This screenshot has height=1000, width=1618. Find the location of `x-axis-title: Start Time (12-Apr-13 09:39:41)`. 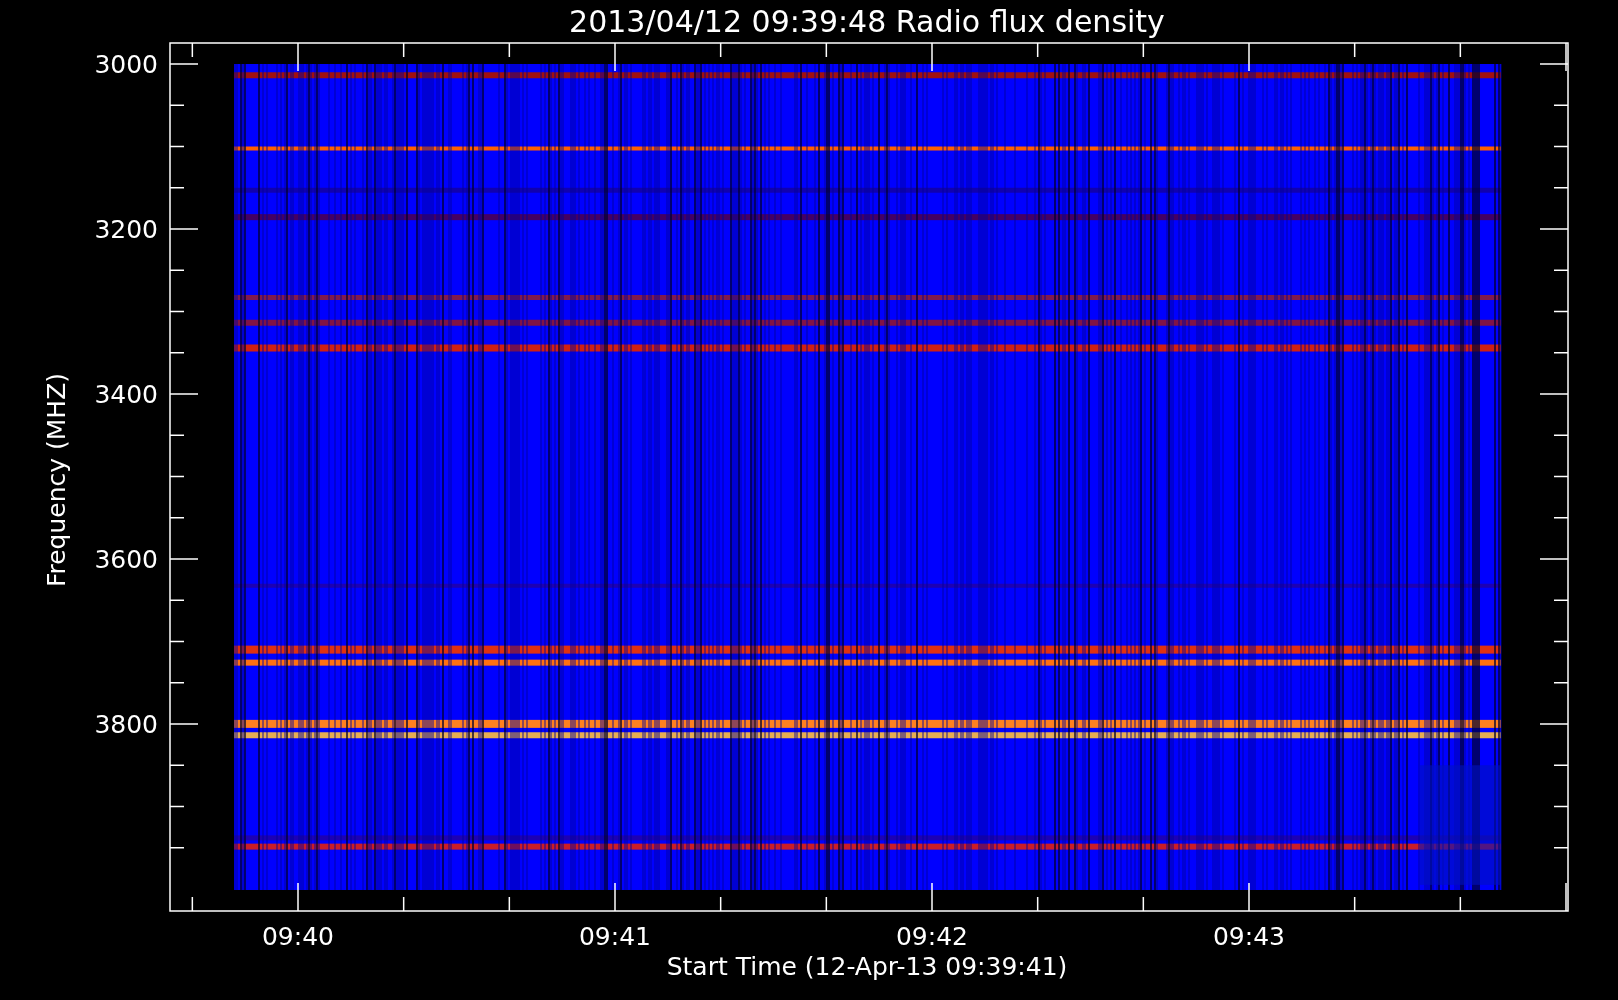

x-axis-title: Start Time (12-Apr-13 09:39:41) is located at coordinates (867, 966).